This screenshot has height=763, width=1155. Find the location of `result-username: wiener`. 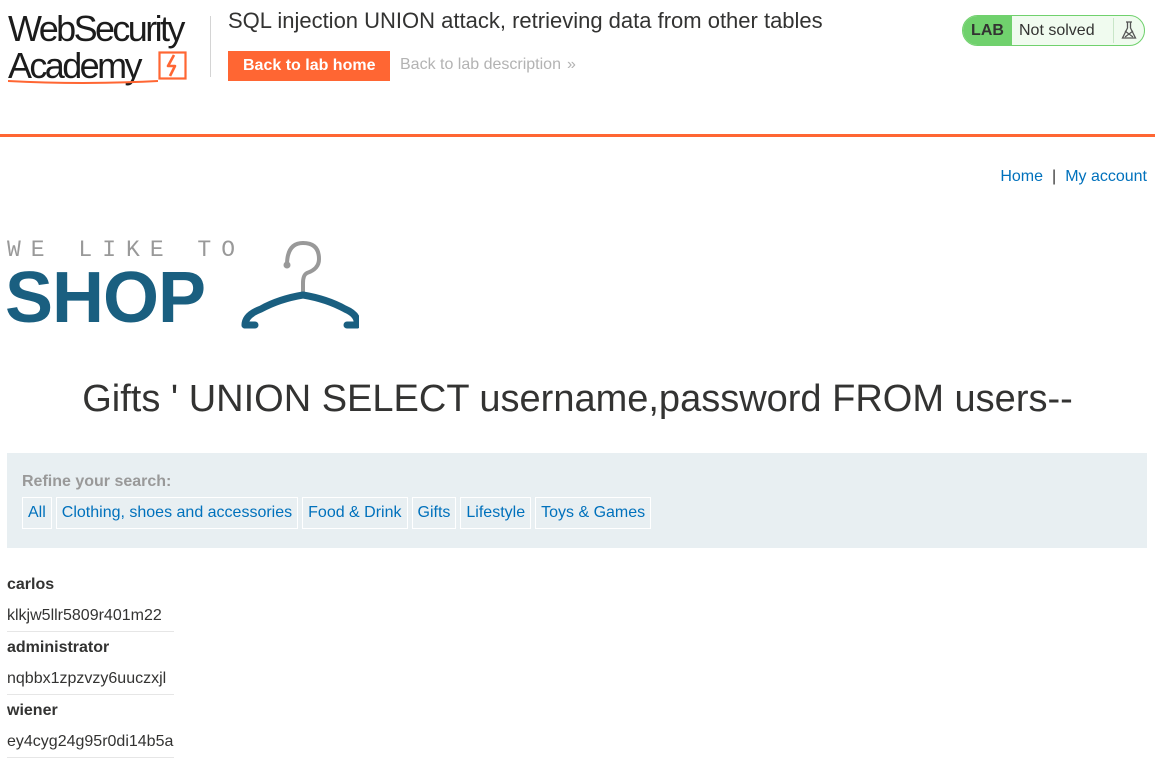

result-username: wiener is located at coordinates (32, 710).